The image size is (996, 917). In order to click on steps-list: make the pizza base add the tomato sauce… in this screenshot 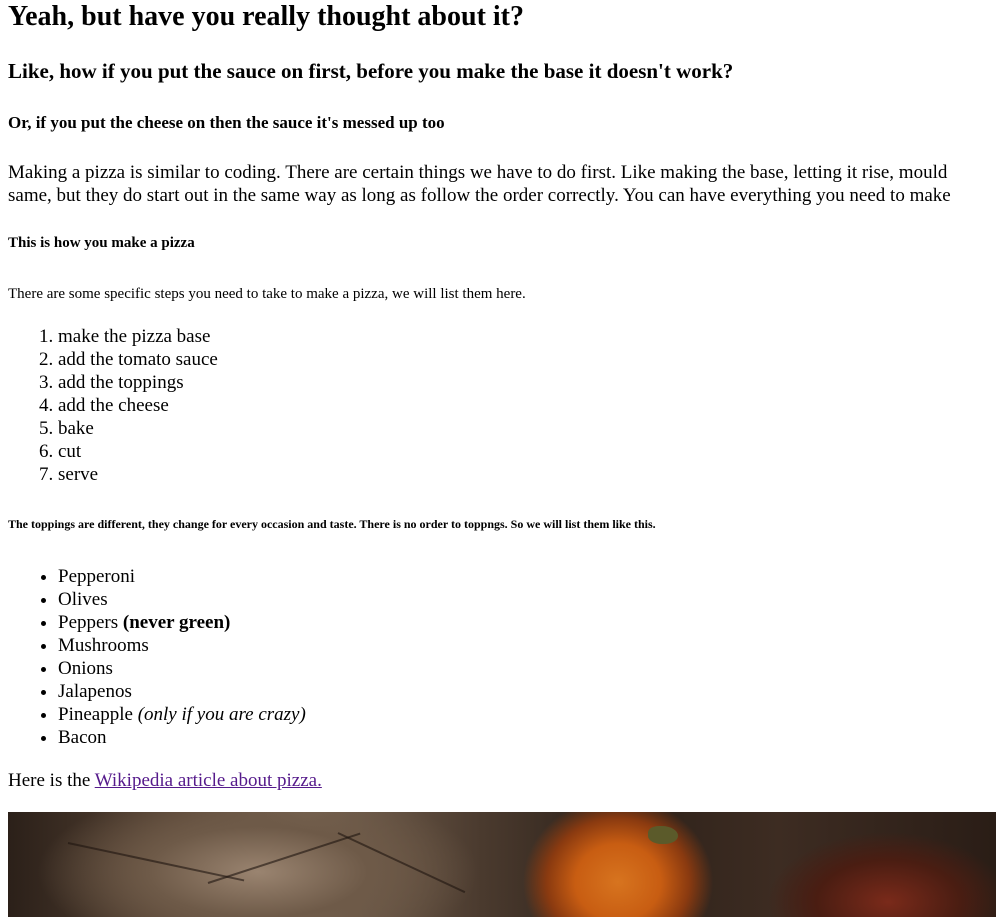, I will do `click(113, 405)`.